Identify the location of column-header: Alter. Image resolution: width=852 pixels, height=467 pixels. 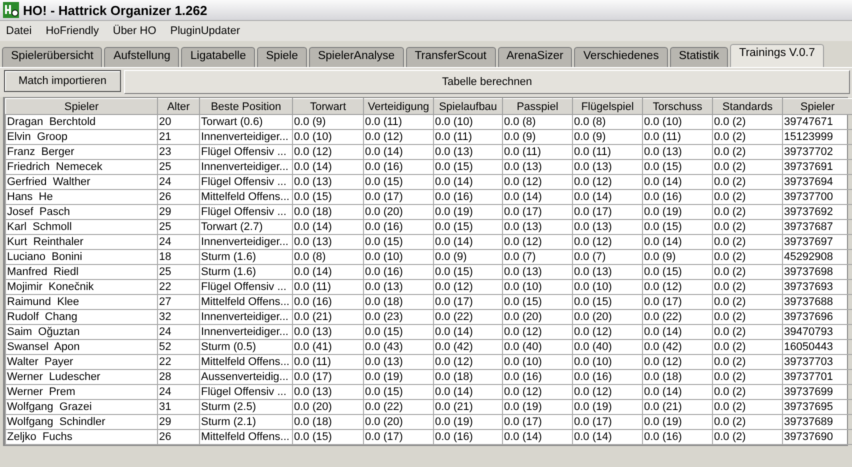
(179, 106).